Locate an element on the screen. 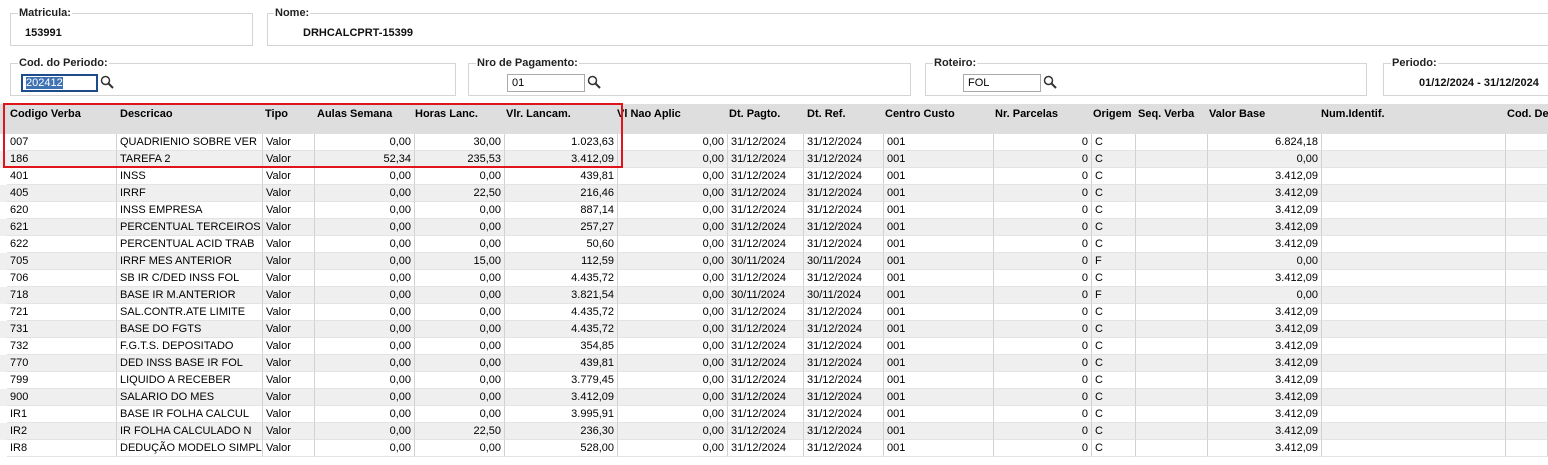  header-tipo: Tipo is located at coordinates (276, 114).